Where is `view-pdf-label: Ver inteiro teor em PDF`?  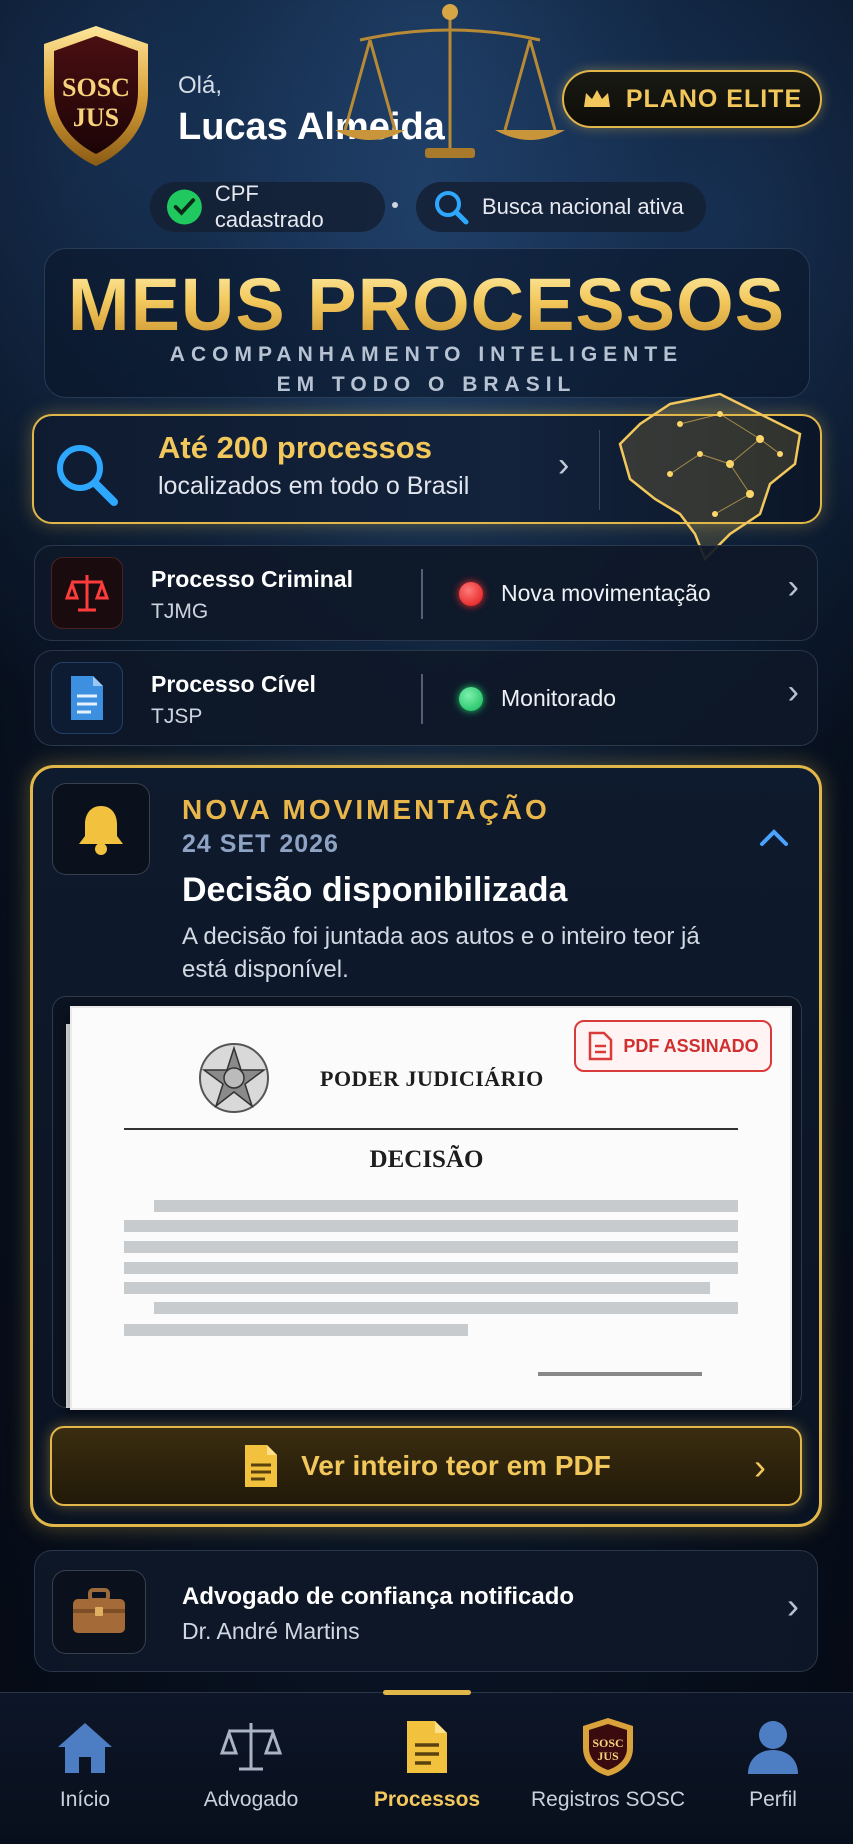 view-pdf-label: Ver inteiro teor em PDF is located at coordinates (456, 1465).